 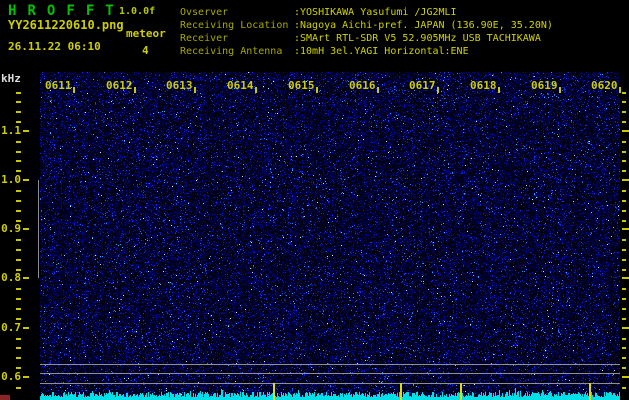 I want to click on time-axis-label: 0611, so click(x=58, y=85).